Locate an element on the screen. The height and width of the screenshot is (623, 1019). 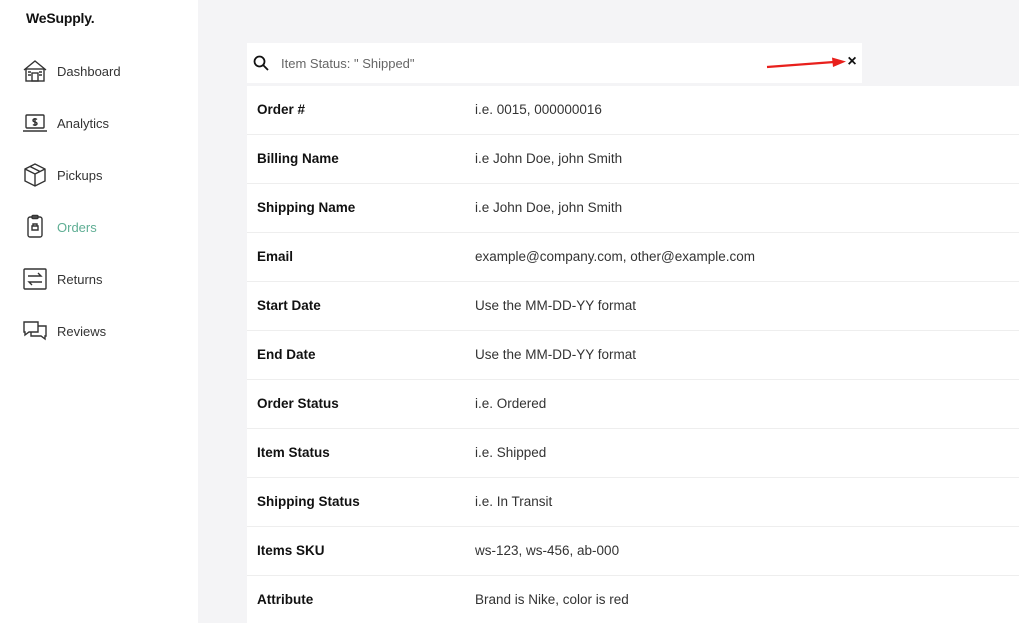
reviews-icon is located at coordinates (35, 331).